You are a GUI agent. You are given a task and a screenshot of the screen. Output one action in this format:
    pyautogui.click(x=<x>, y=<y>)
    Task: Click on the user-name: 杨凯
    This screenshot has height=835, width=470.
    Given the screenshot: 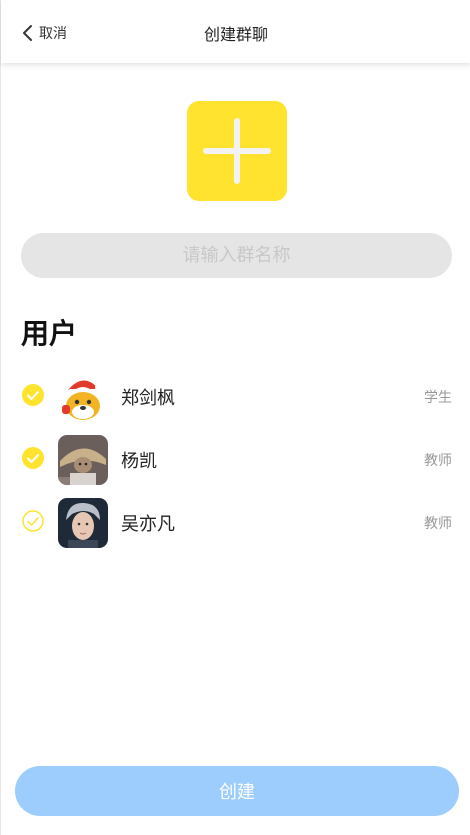 What is the action you would take?
    pyautogui.click(x=139, y=461)
    